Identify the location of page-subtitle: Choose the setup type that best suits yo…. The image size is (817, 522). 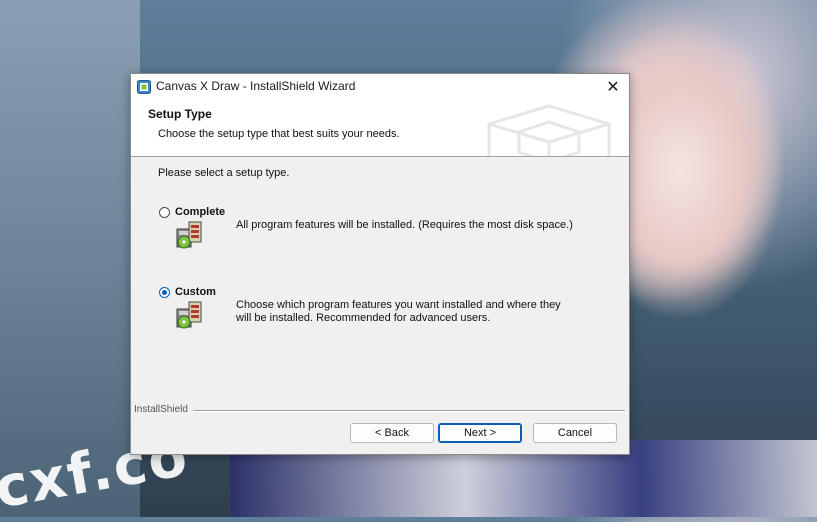
(279, 134).